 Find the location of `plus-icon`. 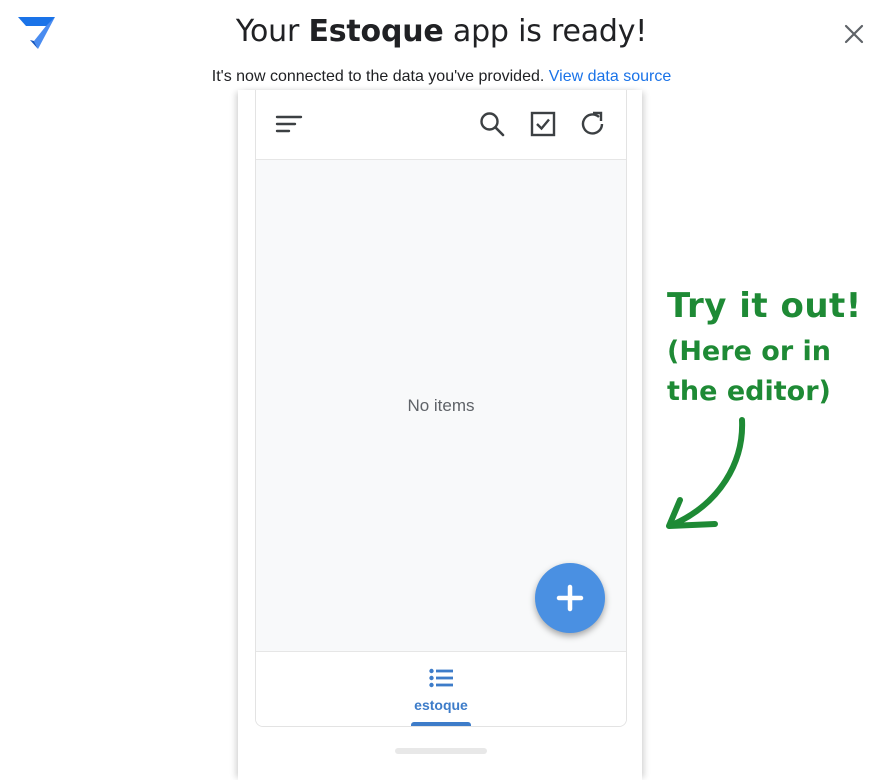

plus-icon is located at coordinates (570, 598).